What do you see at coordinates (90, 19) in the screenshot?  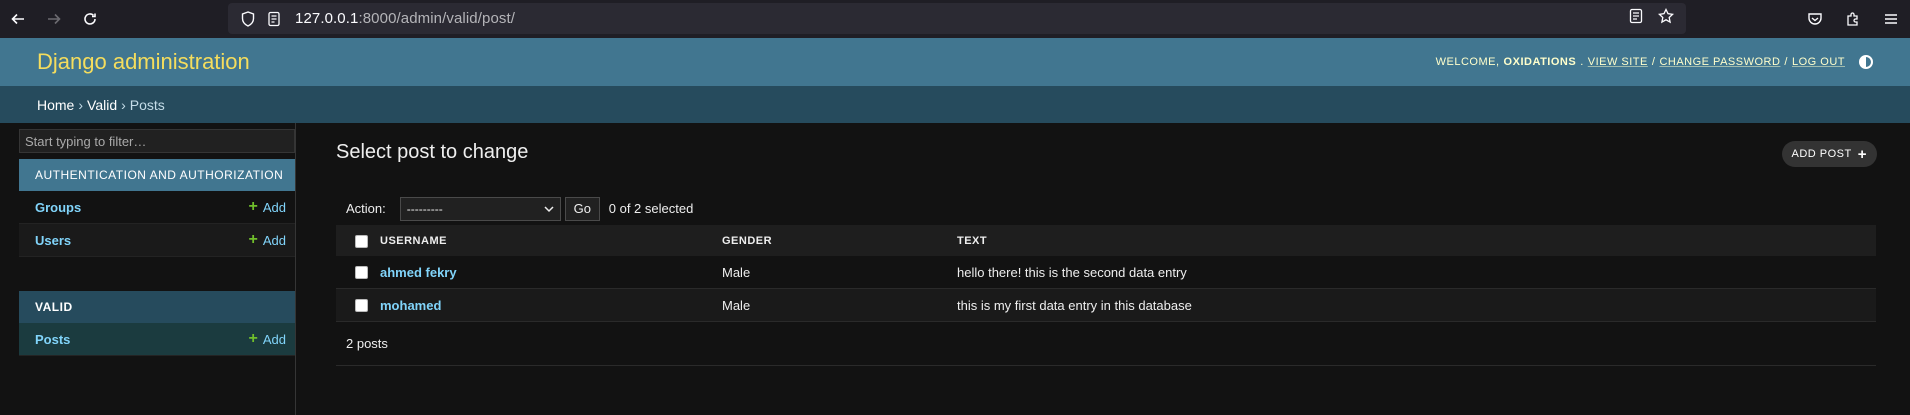 I see `reload-icon` at bounding box center [90, 19].